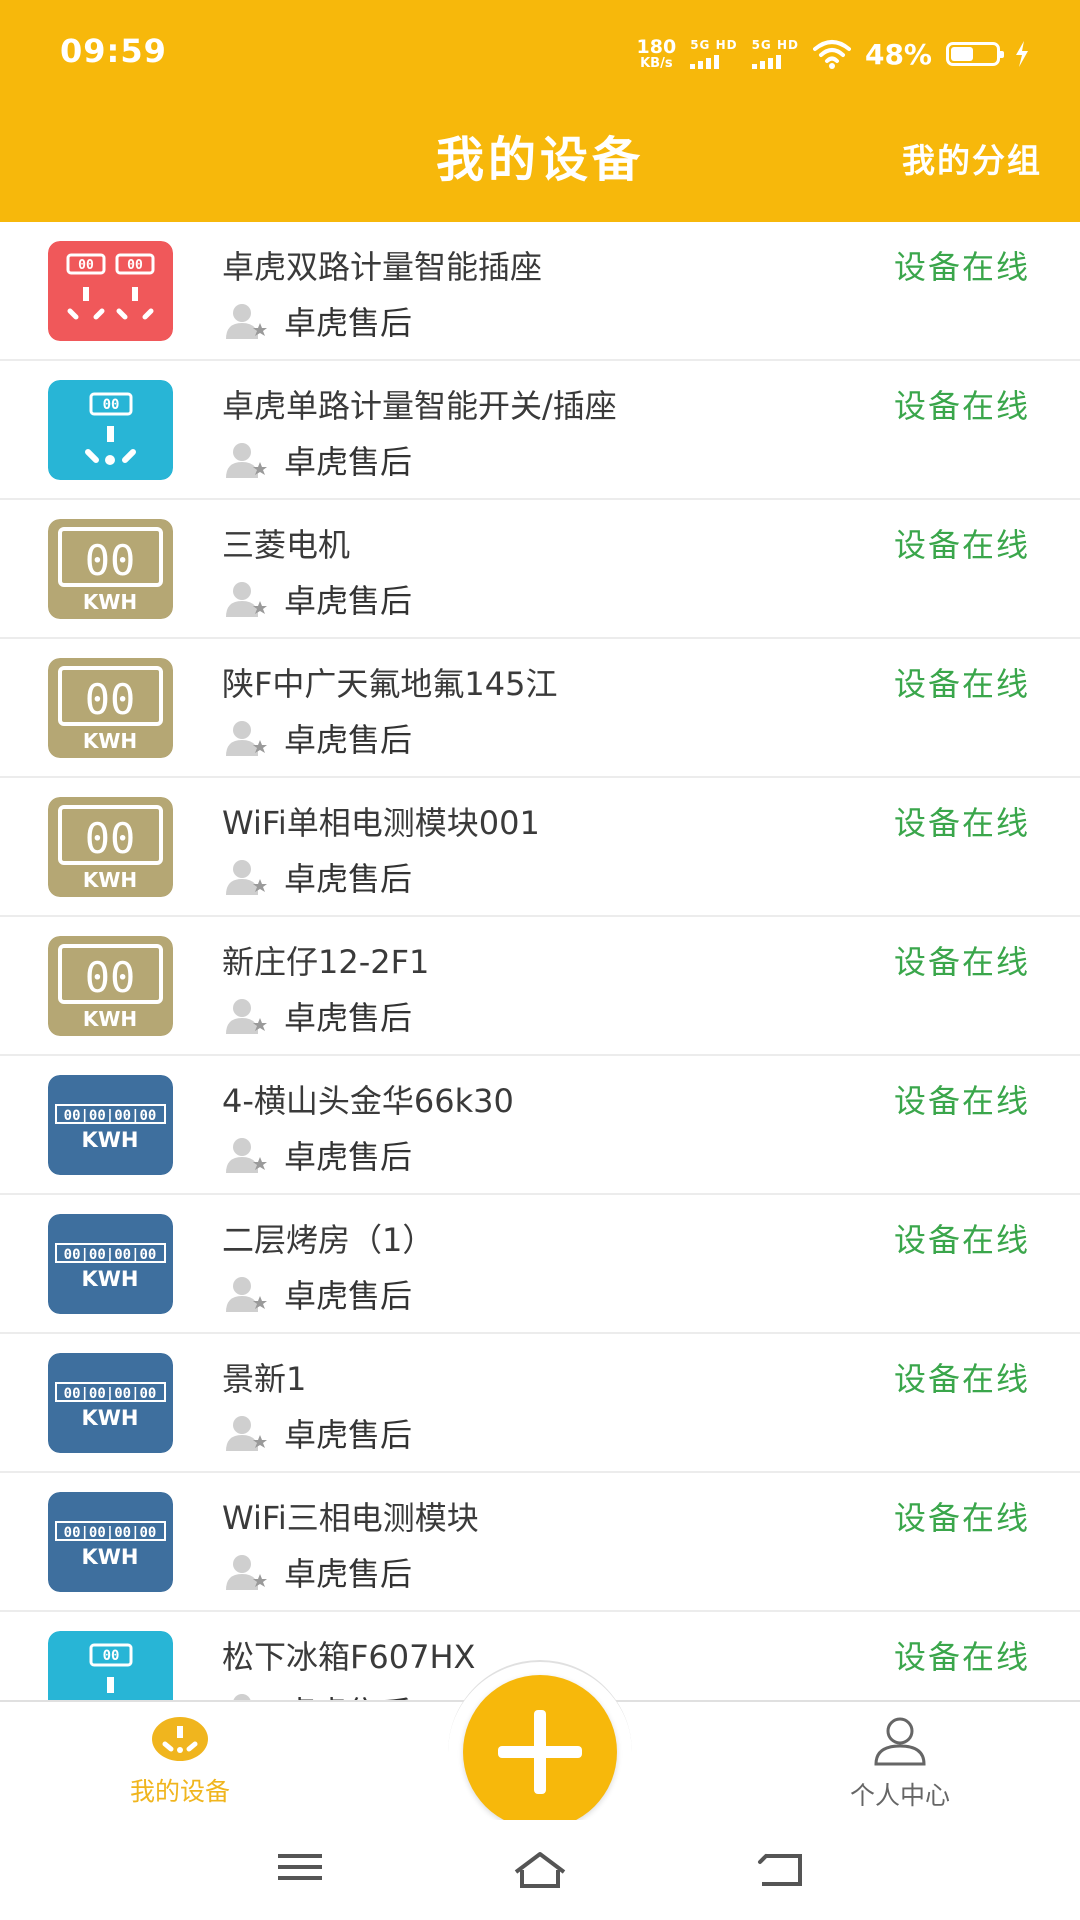 This screenshot has height=1920, width=1080. What do you see at coordinates (300, 1867) in the screenshot?
I see `menu-icon` at bounding box center [300, 1867].